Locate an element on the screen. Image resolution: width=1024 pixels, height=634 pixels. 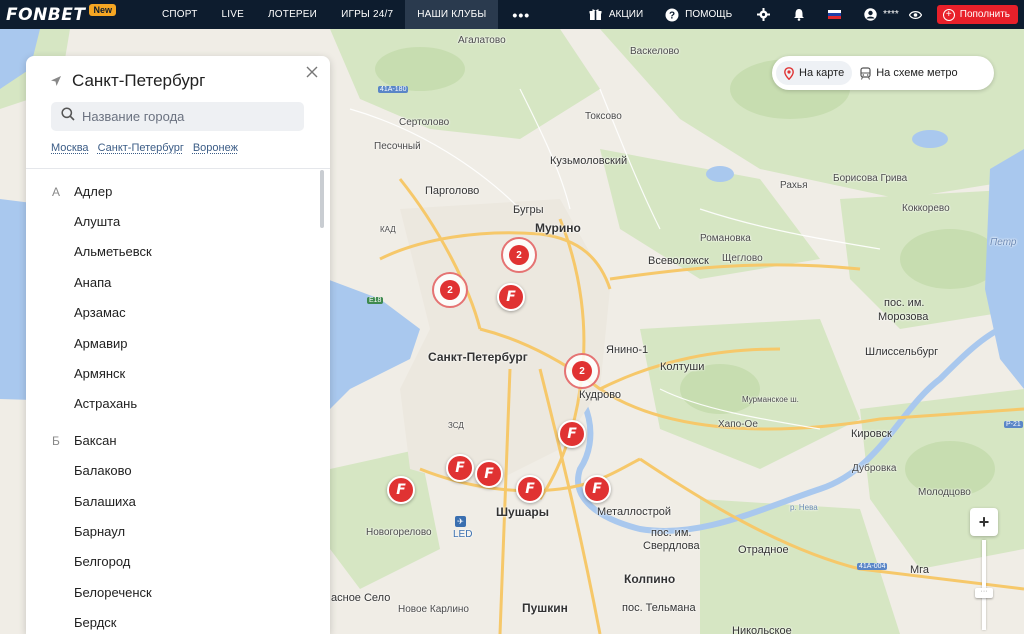
map-label-kirovsk: Кировск is located at coordinates (871, 434).